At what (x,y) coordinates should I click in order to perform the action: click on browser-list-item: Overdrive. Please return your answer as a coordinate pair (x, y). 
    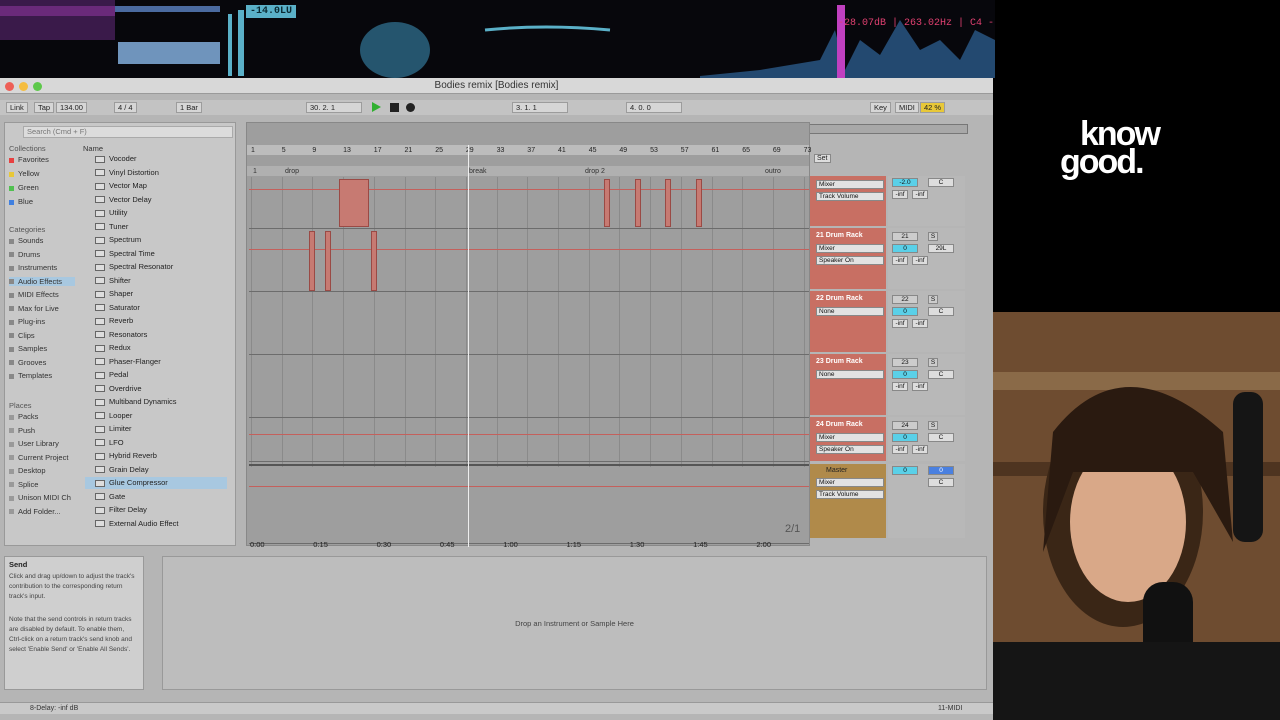
    Looking at the image, I should click on (156, 389).